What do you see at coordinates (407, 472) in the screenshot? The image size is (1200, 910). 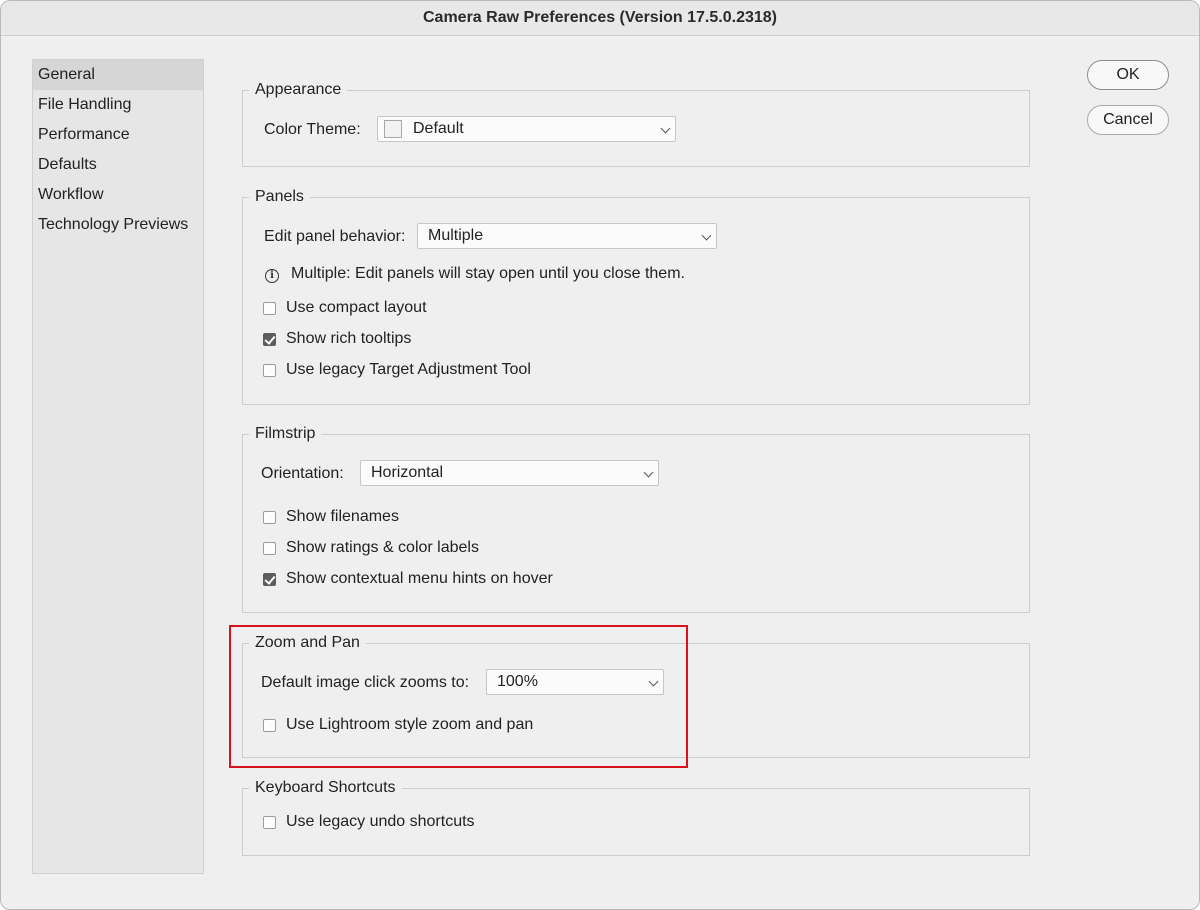 I see `orientation-value: Horizontal` at bounding box center [407, 472].